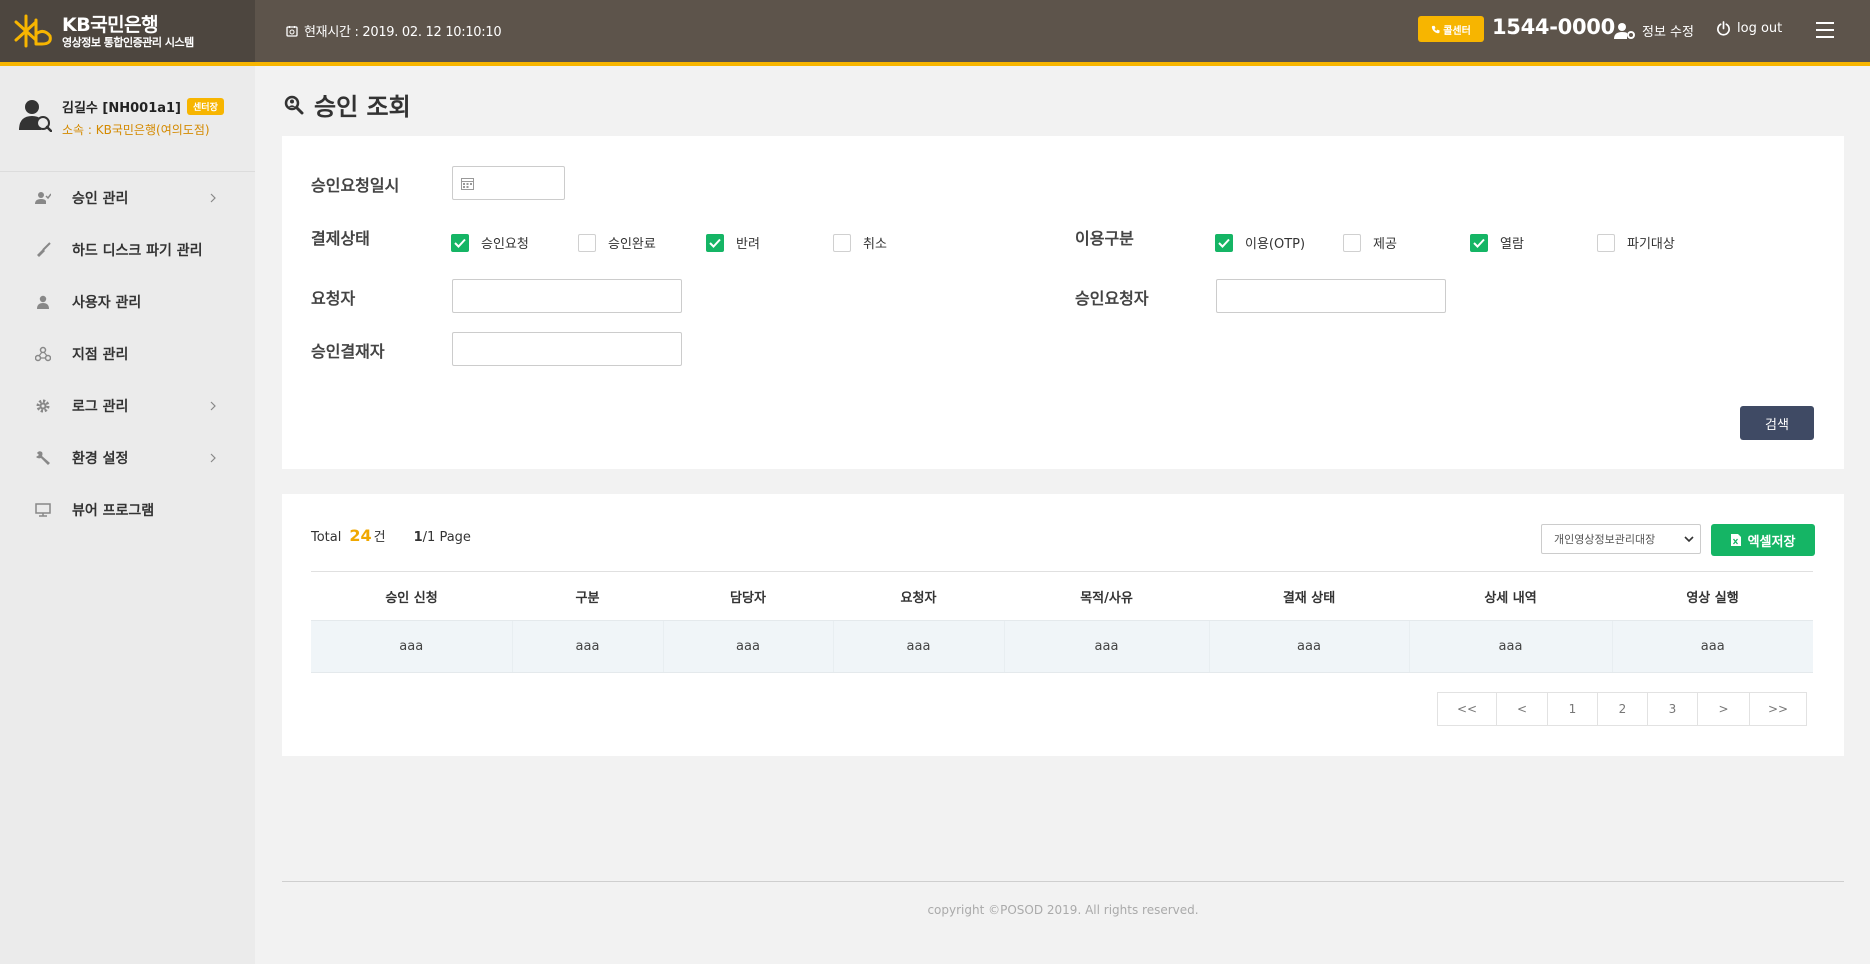 Image resolution: width=1870 pixels, height=964 pixels. What do you see at coordinates (43, 198) in the screenshot?
I see `user-check-icon` at bounding box center [43, 198].